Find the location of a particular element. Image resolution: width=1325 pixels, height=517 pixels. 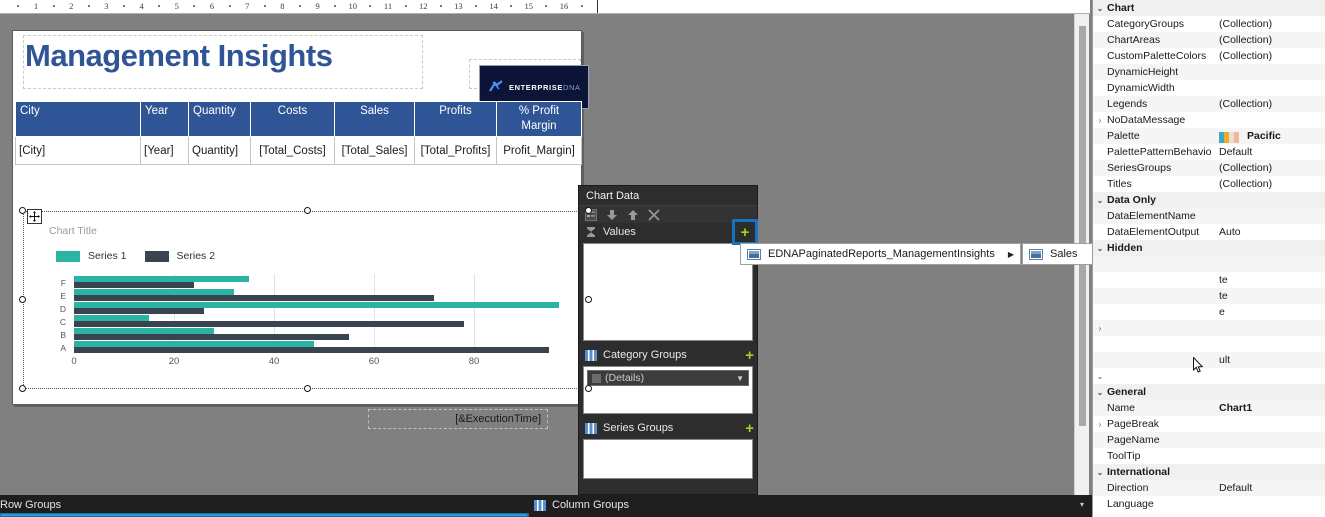

resize-handle-nw is located at coordinates (22, 210).